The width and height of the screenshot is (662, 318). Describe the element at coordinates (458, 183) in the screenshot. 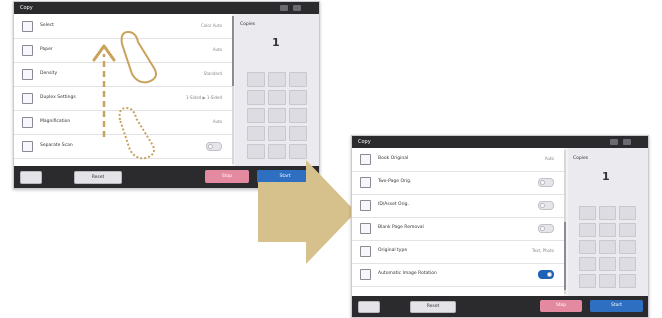

I see `right-row-two-page: Two-Page Orig.` at that location.